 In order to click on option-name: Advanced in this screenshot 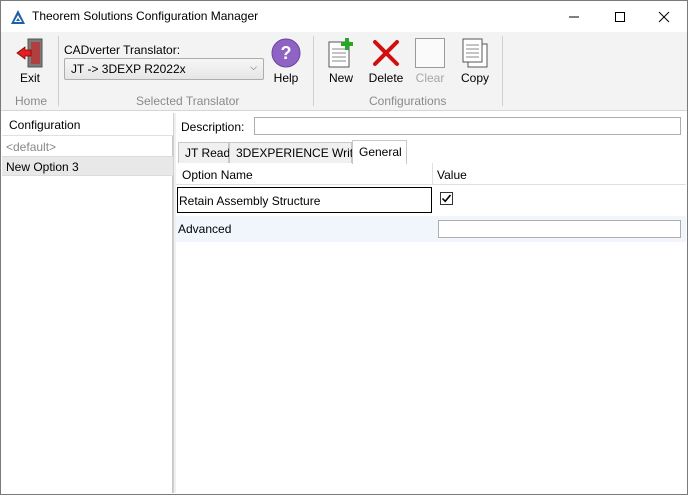, I will do `click(205, 229)`.